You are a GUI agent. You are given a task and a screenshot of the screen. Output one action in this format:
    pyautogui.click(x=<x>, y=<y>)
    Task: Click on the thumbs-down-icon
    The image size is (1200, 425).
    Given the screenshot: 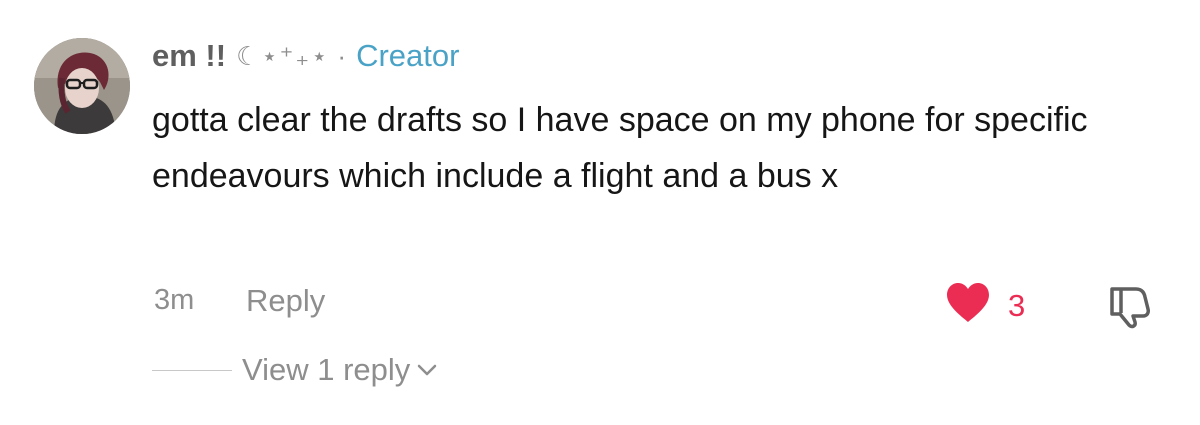 What is the action you would take?
    pyautogui.click(x=1131, y=310)
    